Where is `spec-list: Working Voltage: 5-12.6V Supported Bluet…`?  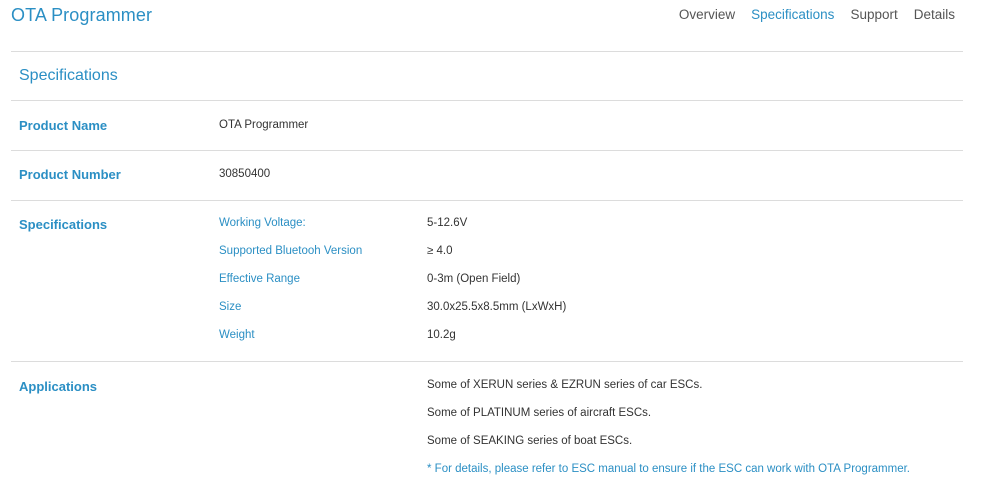
spec-list: Working Voltage: 5-12.6V Supported Bluet… is located at coordinates (469, 287).